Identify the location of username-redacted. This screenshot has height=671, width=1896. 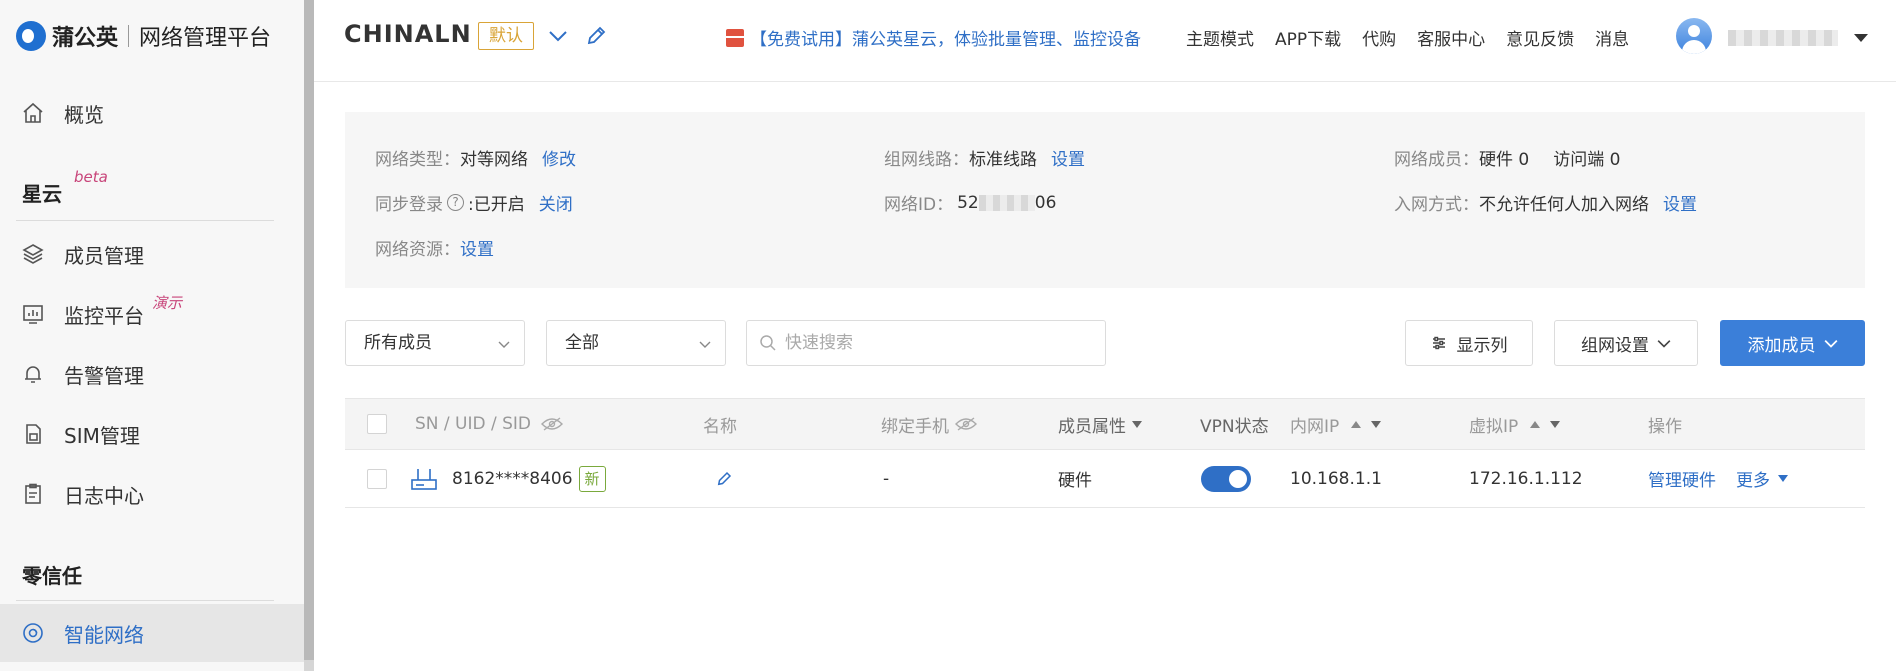
(1783, 38).